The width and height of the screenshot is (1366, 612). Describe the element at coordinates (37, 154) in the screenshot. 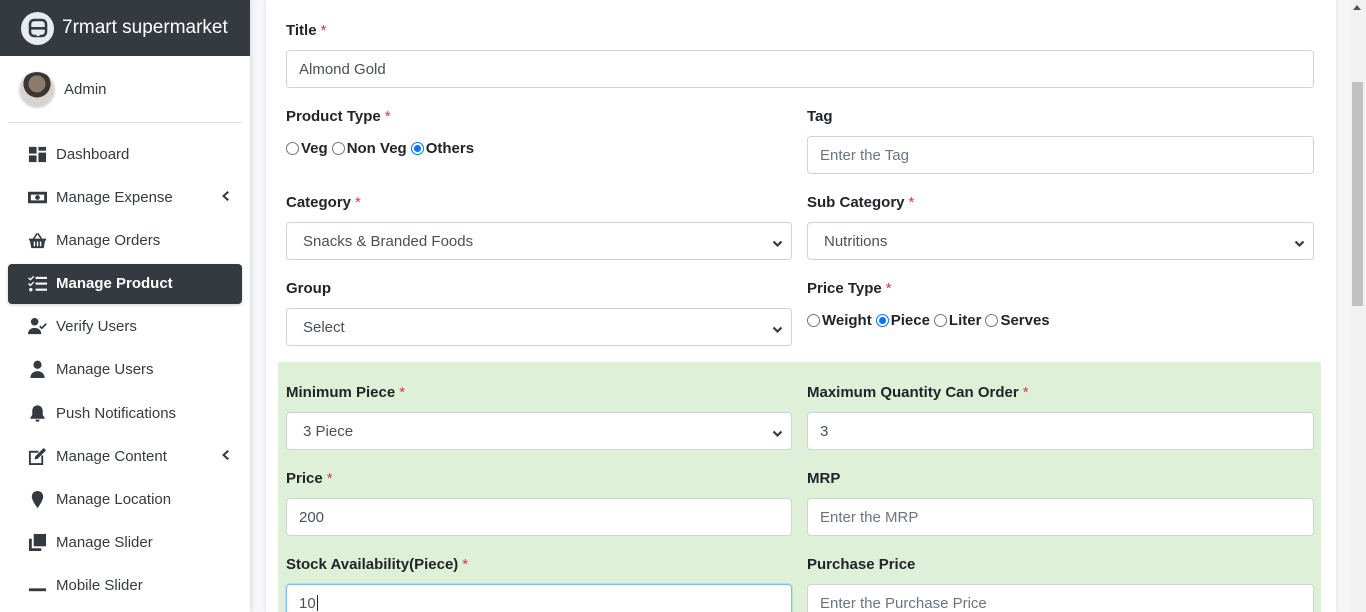

I see `dashboard-icon` at that location.